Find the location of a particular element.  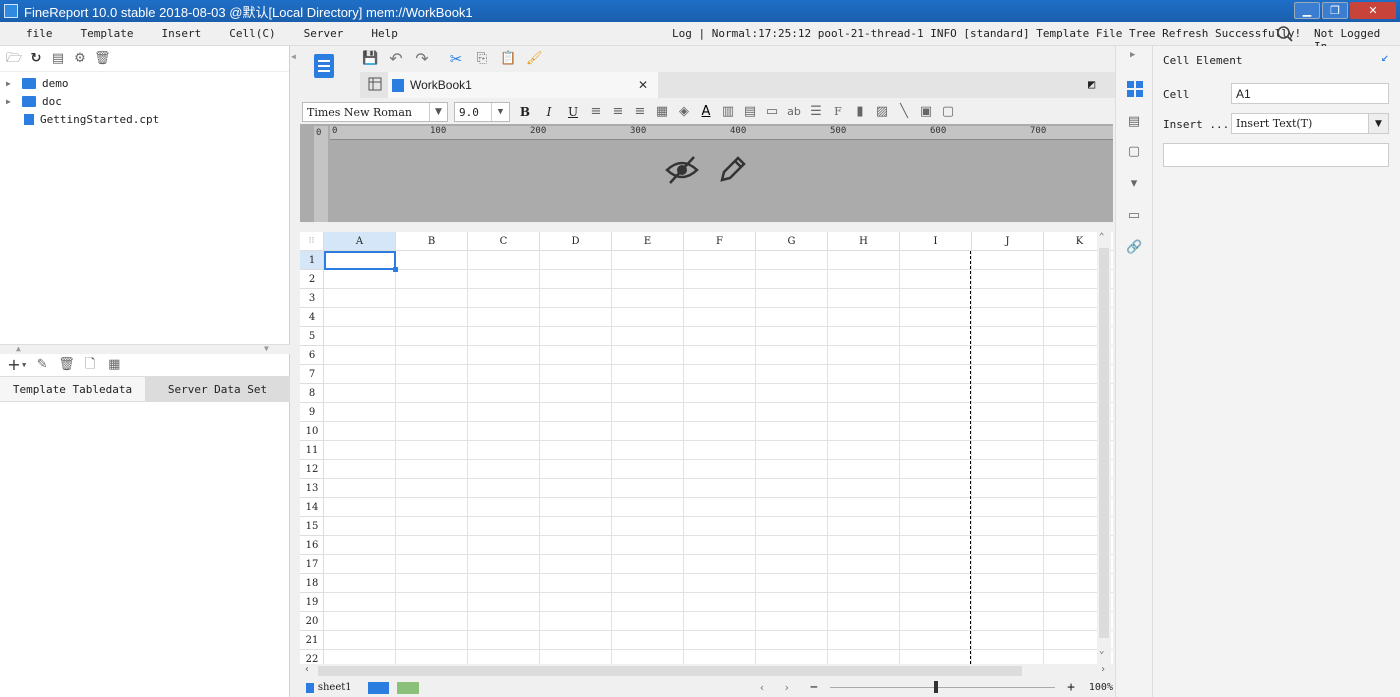

align-center-icon: ≡ is located at coordinates (618, 112).